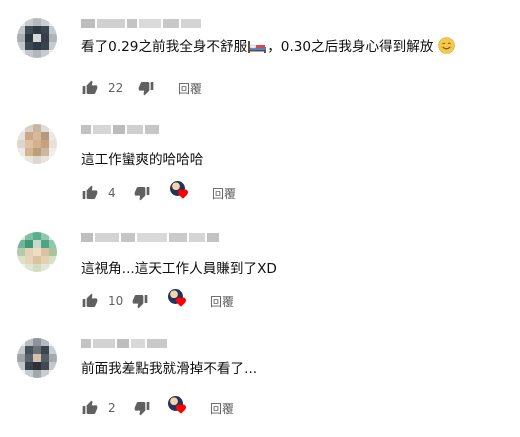 The width and height of the screenshot is (520, 437). I want to click on comment-actions: 10 回覆, so click(156, 301).